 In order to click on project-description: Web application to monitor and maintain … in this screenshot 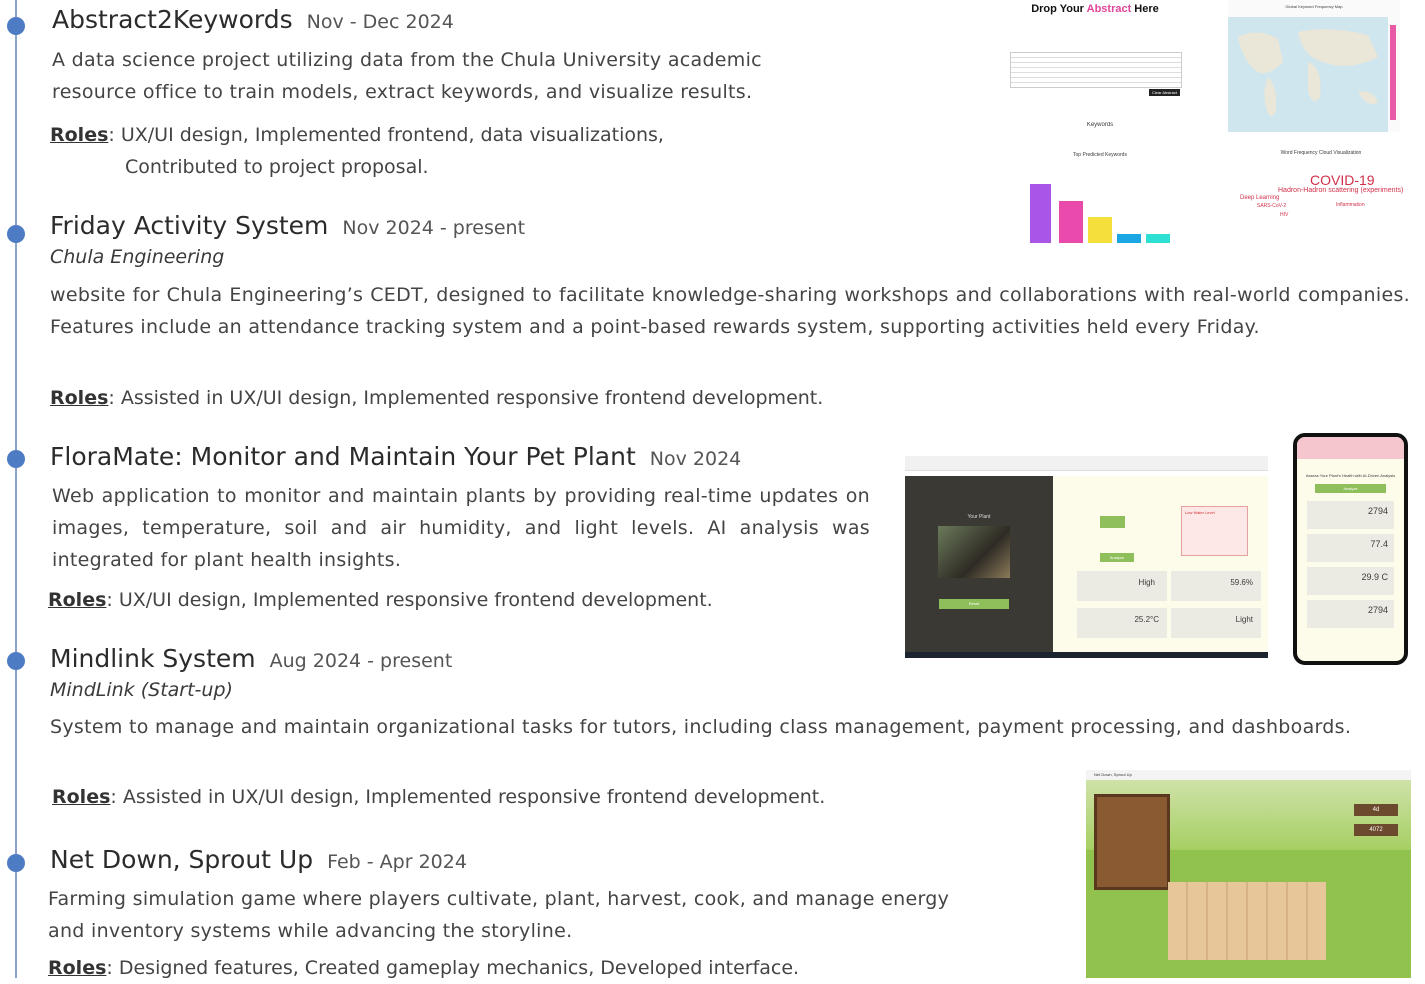, I will do `click(461, 528)`.